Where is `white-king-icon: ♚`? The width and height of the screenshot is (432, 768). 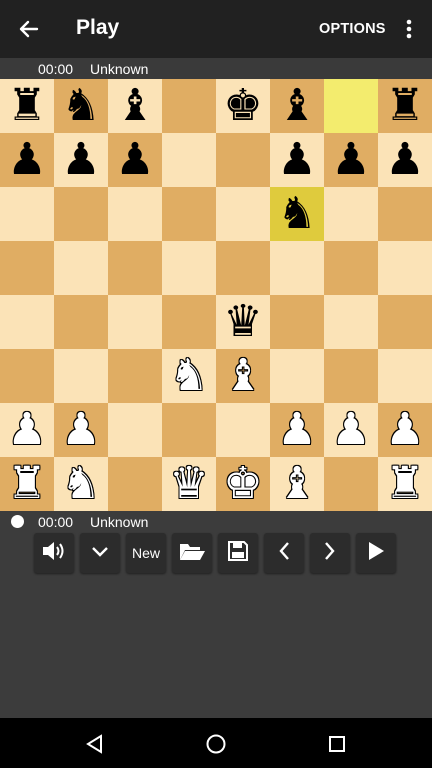
white-king-icon: ♚ is located at coordinates (242, 484).